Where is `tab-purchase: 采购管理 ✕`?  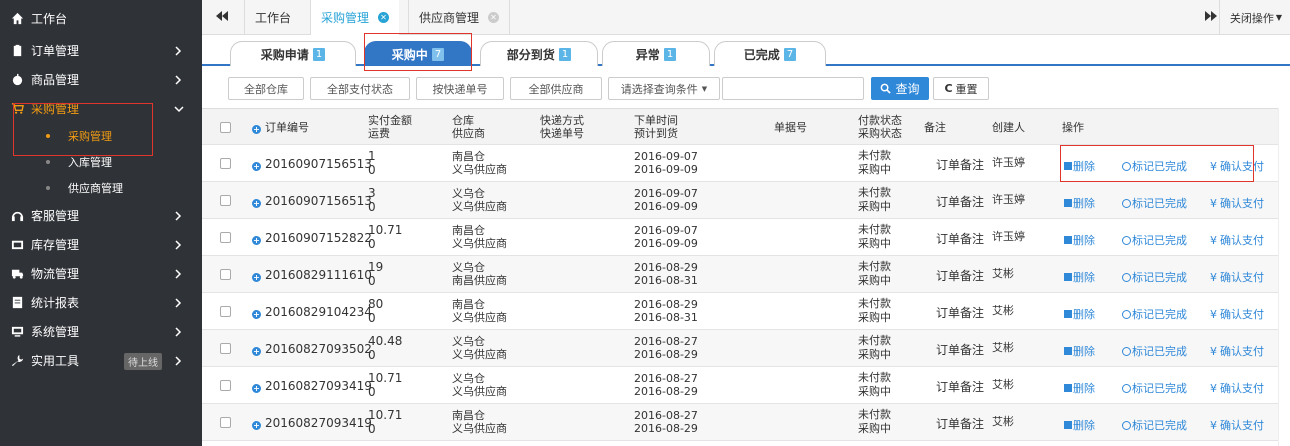
tab-purchase: 采购管理 ✕ is located at coordinates (355, 17).